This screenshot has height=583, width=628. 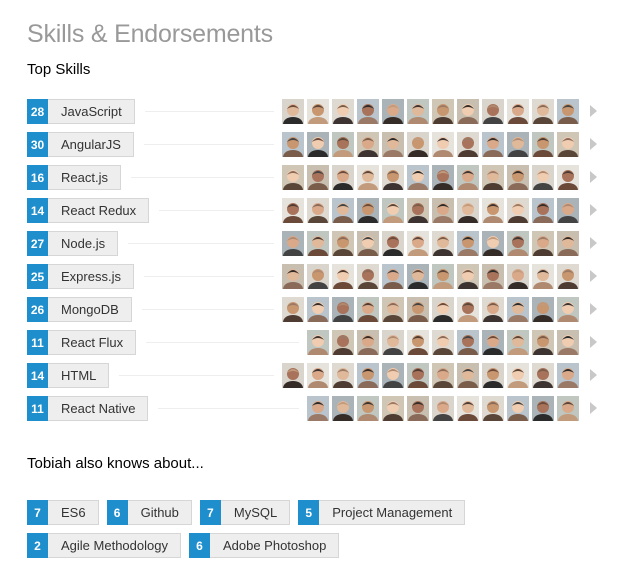 I want to click on skill-pill: 25 Express.js, so click(x=80, y=276).